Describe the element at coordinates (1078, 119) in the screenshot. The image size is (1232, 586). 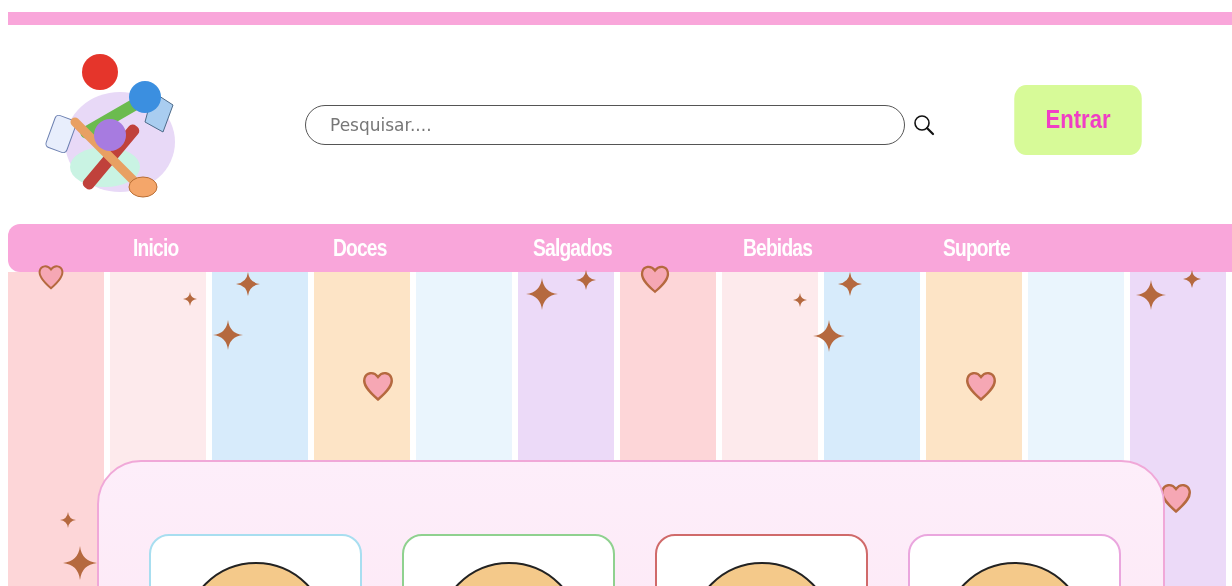
I see `login-button: Entrar` at that location.